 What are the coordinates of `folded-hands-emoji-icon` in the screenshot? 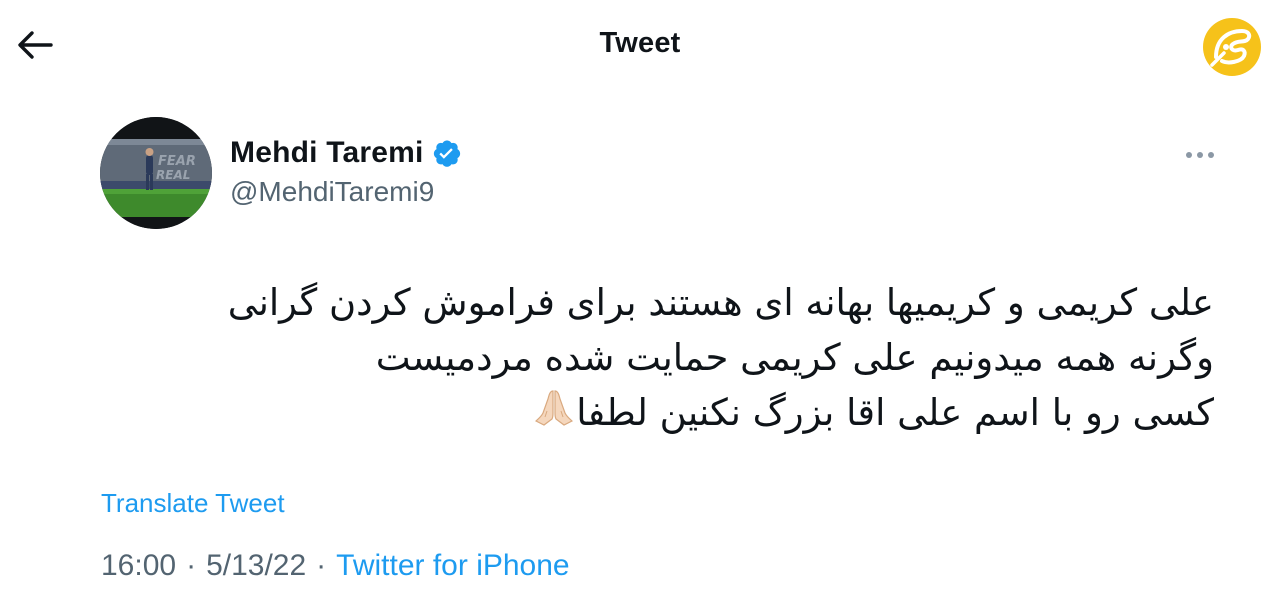 It's located at (554, 408).